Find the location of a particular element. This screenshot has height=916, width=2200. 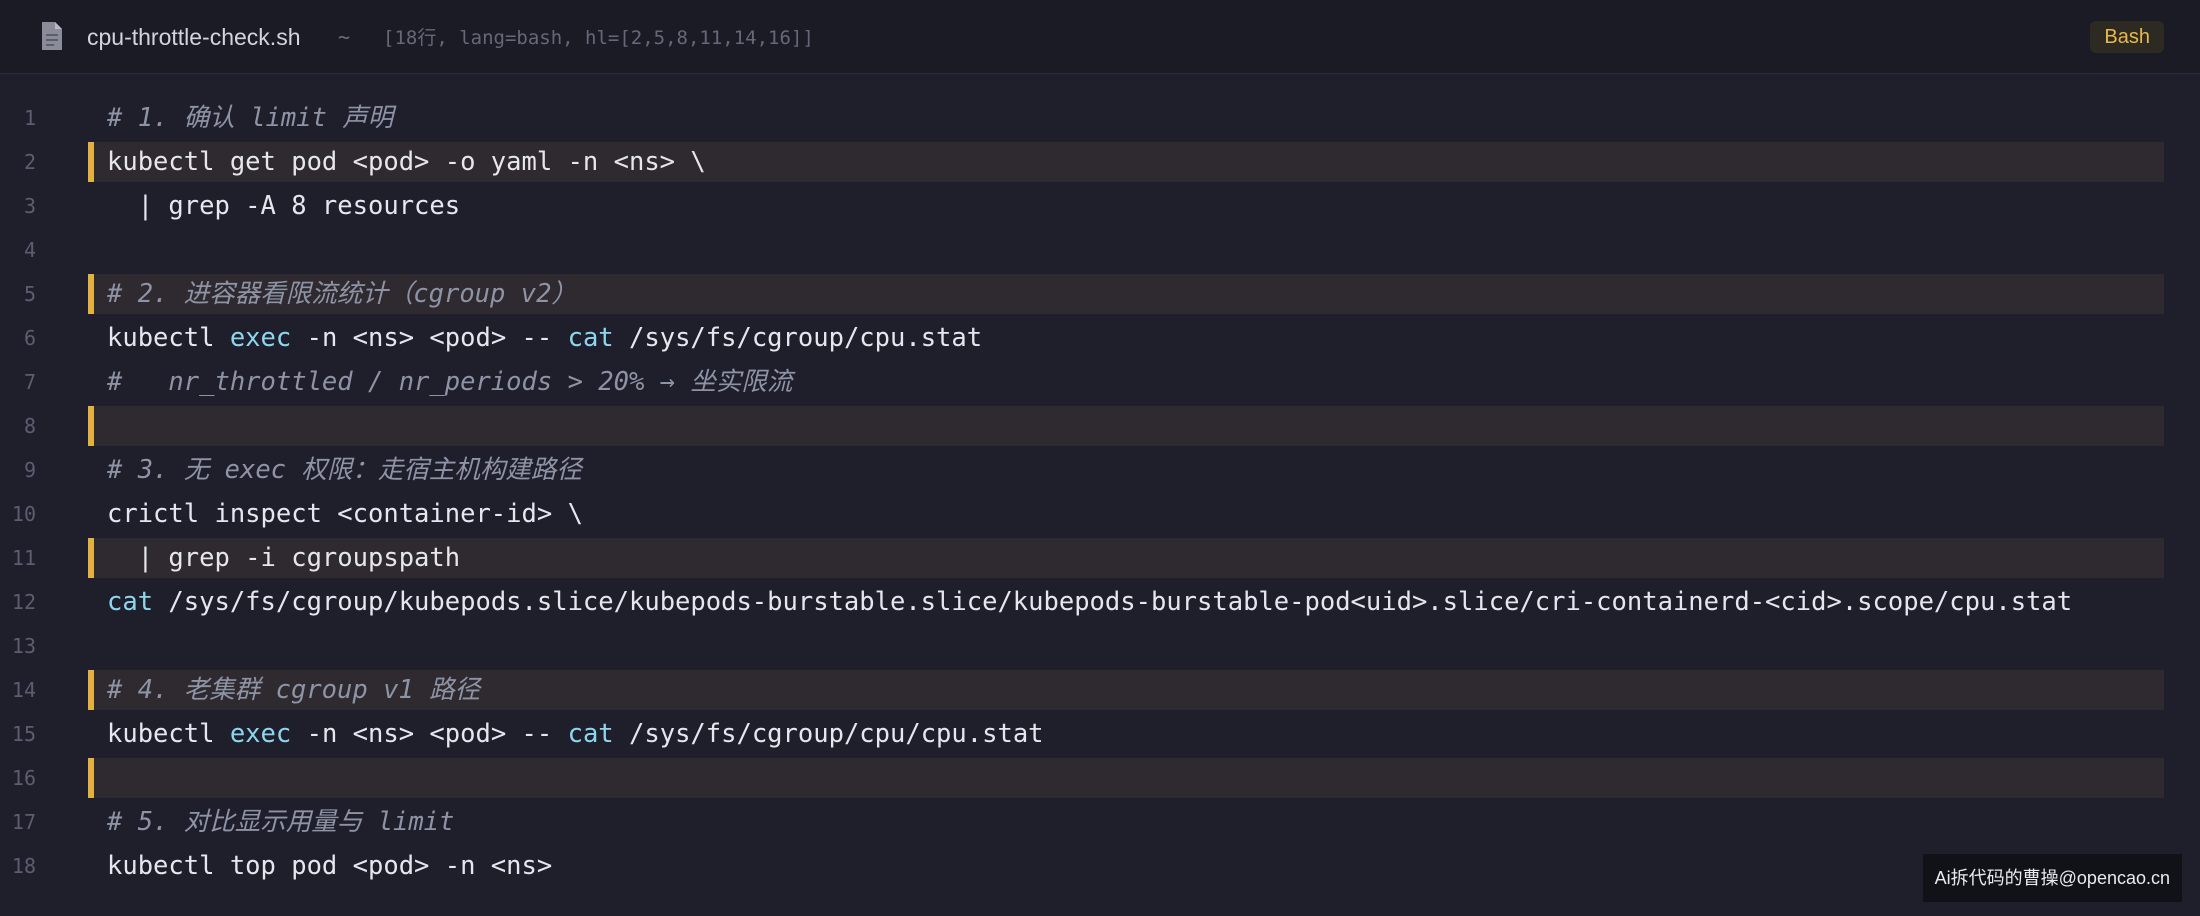

document-icon is located at coordinates (52, 36).